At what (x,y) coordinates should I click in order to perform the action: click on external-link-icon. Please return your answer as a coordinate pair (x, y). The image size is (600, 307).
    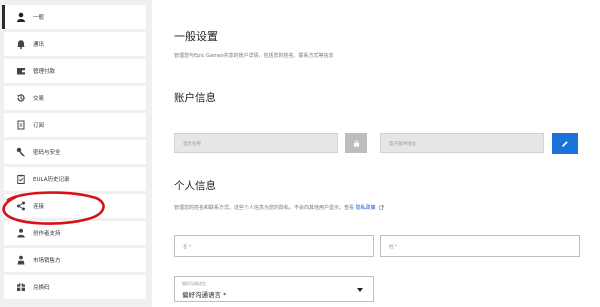
    Looking at the image, I should click on (381, 207).